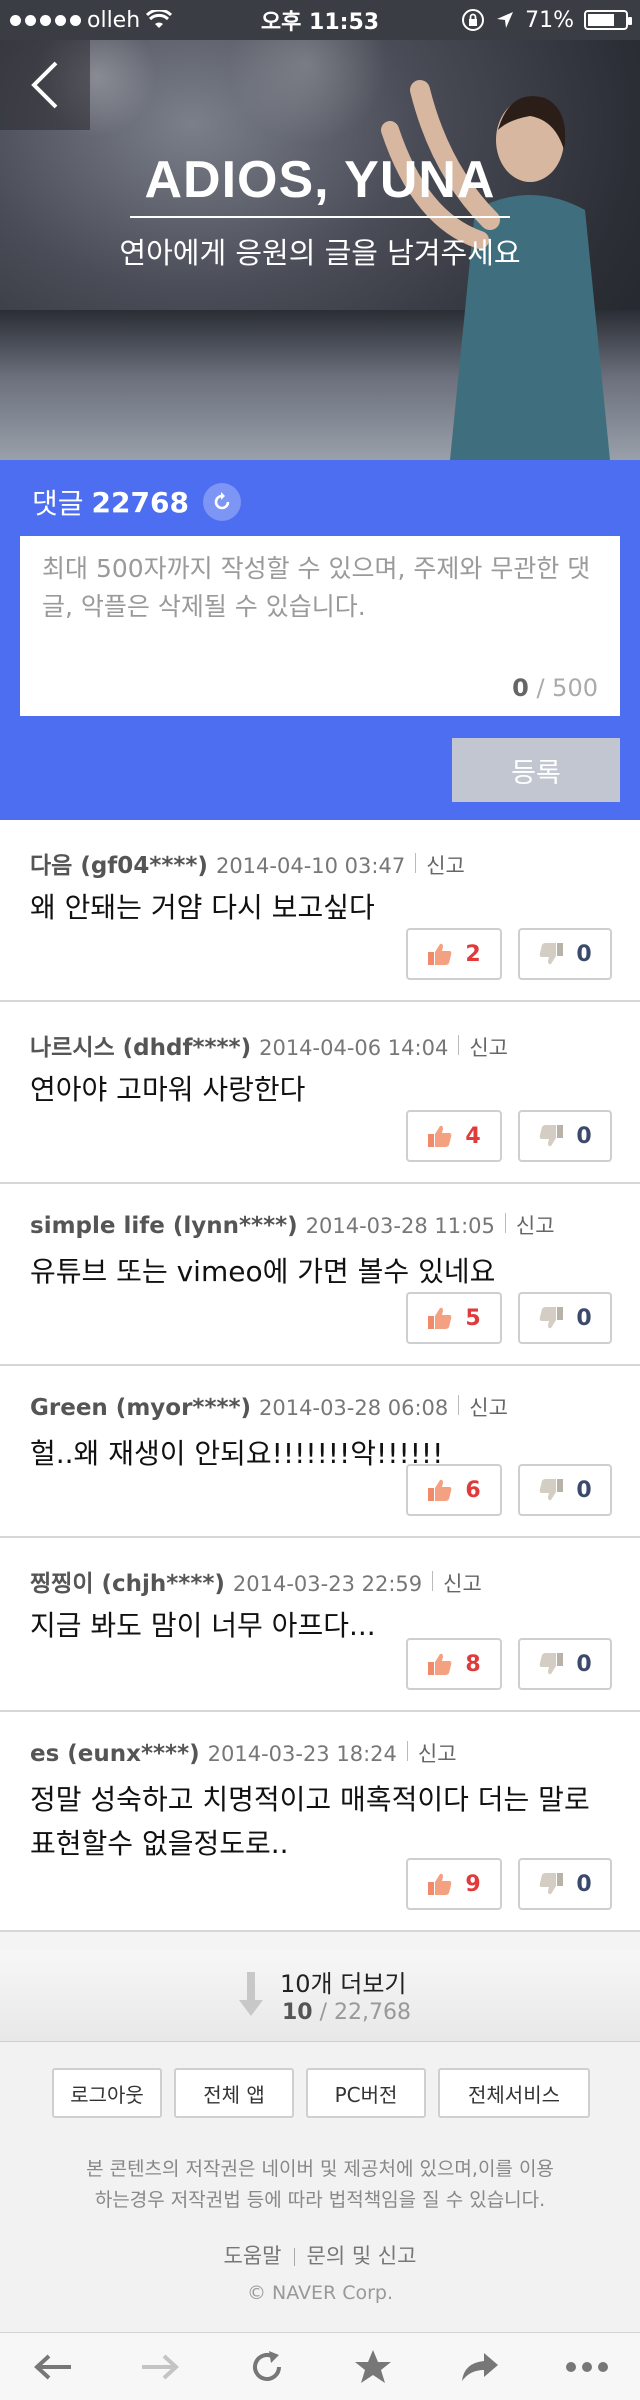 The image size is (640, 2400). I want to click on like-button: 6, so click(454, 1490).